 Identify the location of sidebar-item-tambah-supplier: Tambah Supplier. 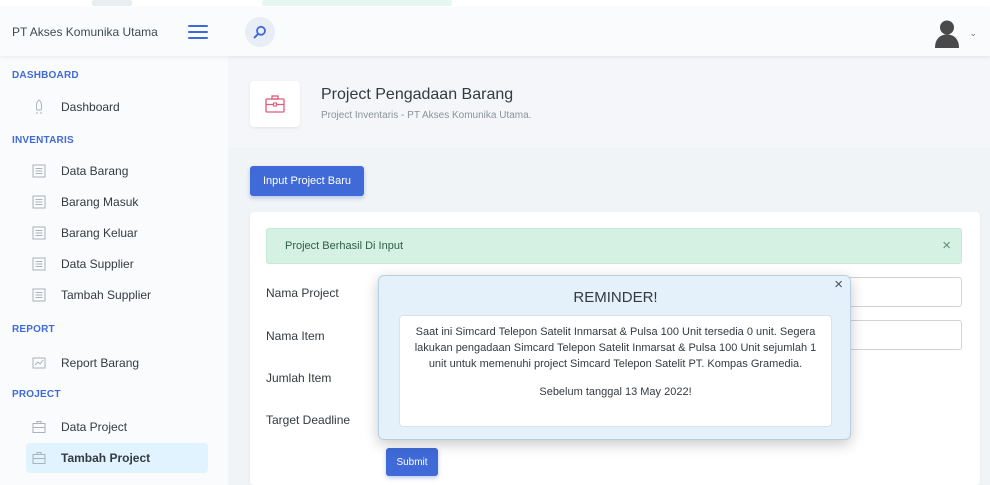
(117, 295).